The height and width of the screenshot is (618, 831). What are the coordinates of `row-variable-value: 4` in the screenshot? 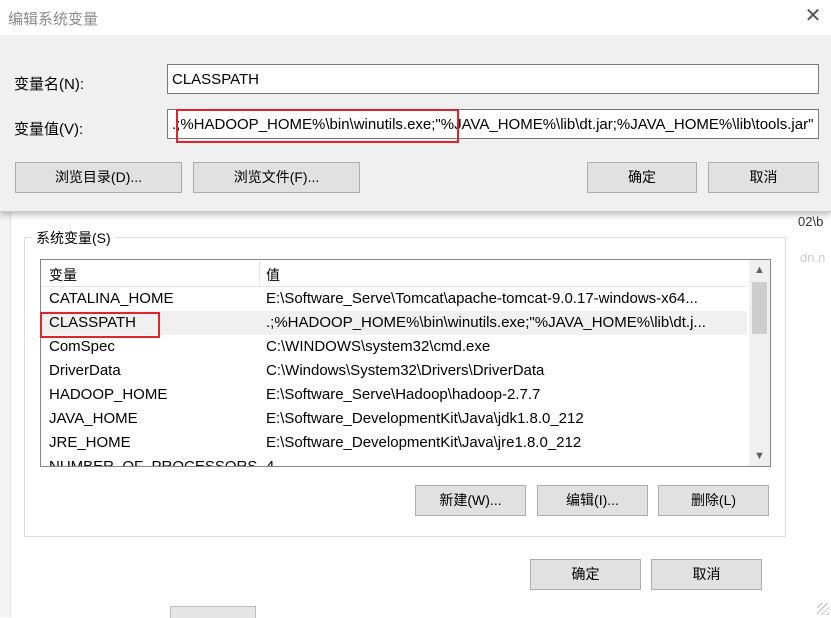 It's located at (270, 462).